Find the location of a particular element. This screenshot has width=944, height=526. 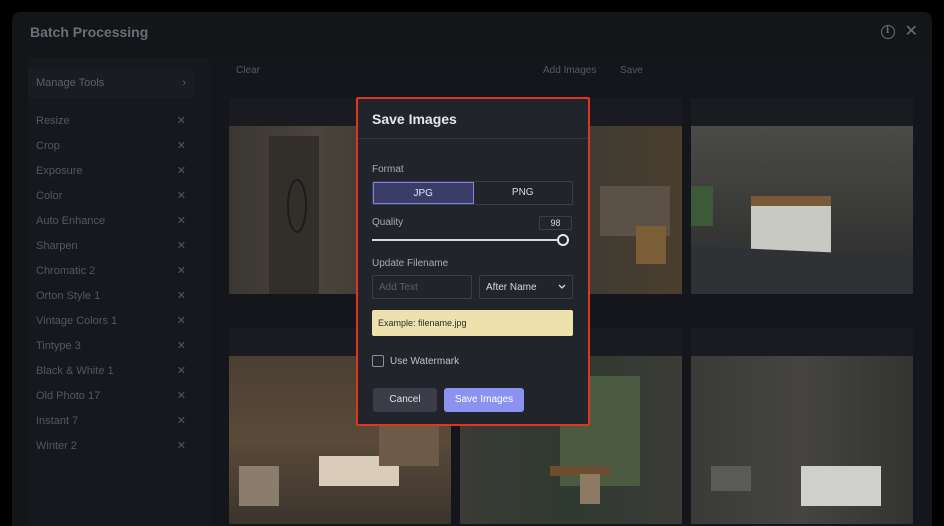

tool-item-label: Instant 7 is located at coordinates (57, 420).